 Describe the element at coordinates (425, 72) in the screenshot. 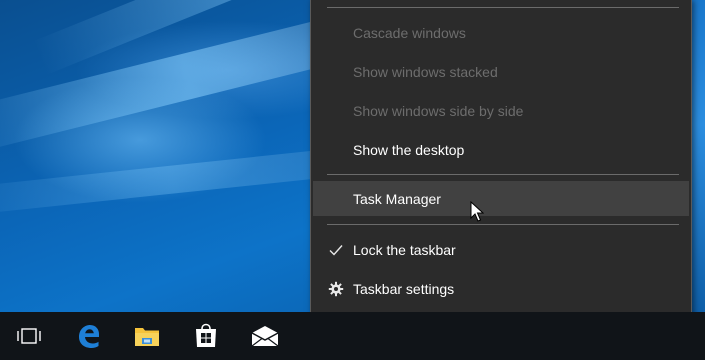

I see `menu-item-label: Show windows stacked` at that location.